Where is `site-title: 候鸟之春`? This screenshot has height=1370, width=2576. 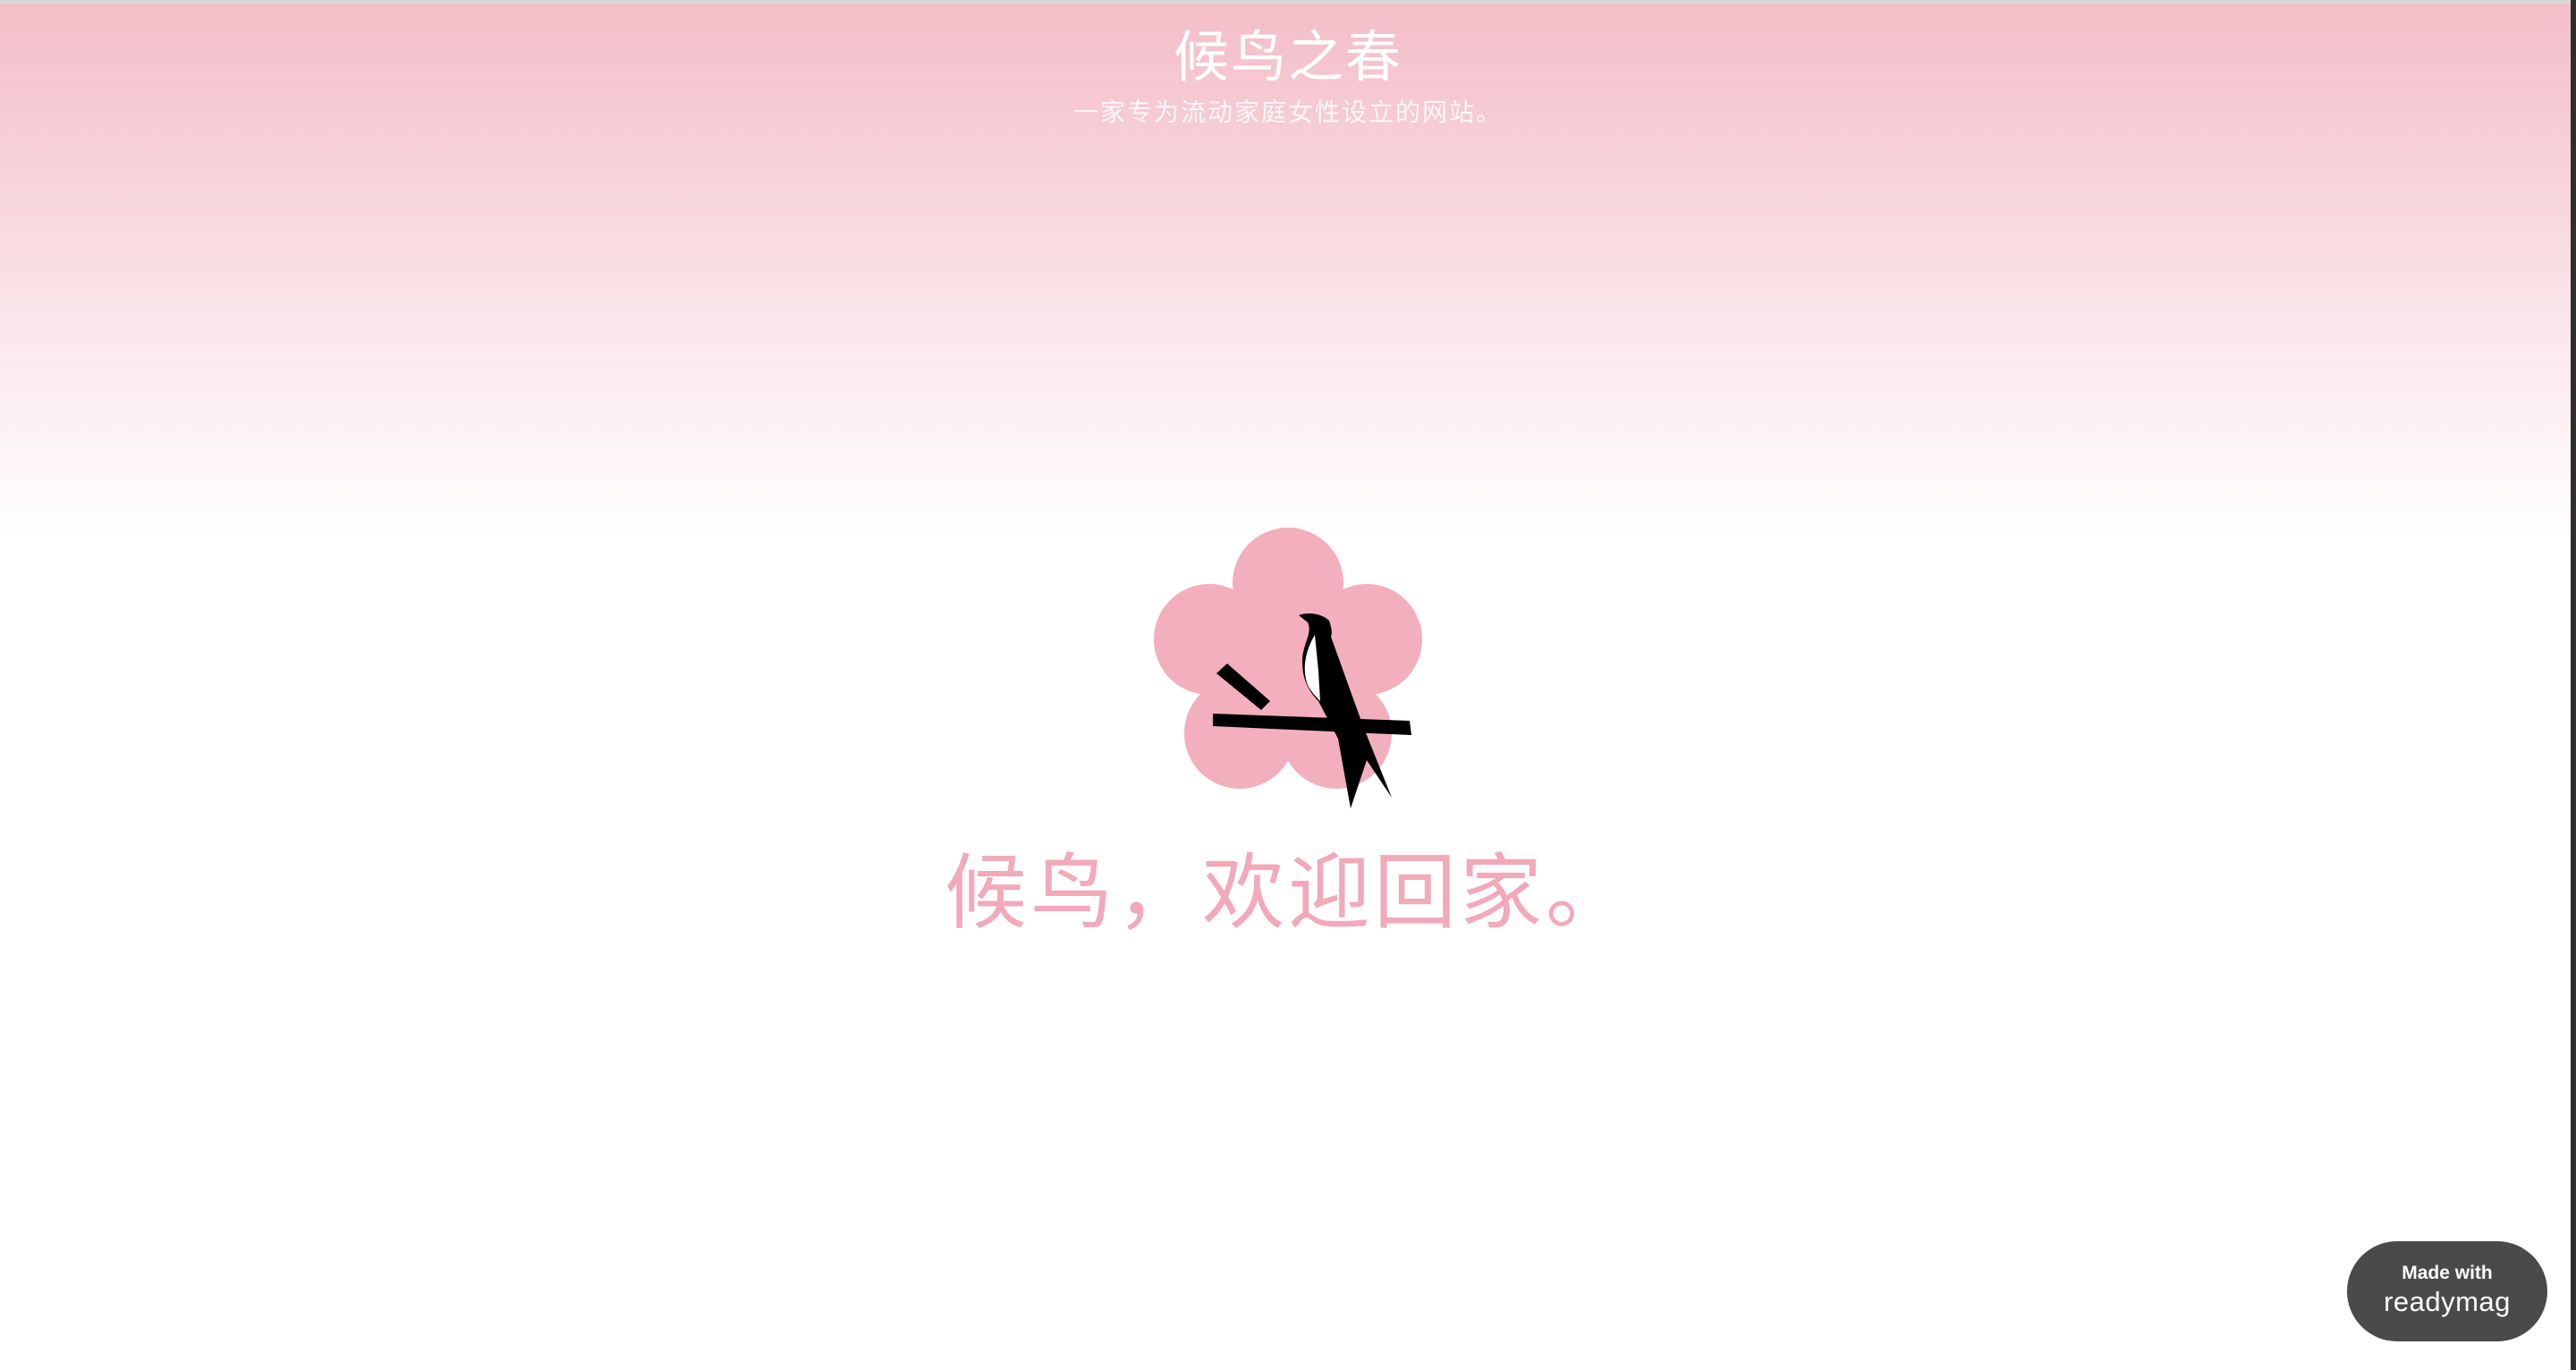 site-title: 候鸟之春 is located at coordinates (1287, 56).